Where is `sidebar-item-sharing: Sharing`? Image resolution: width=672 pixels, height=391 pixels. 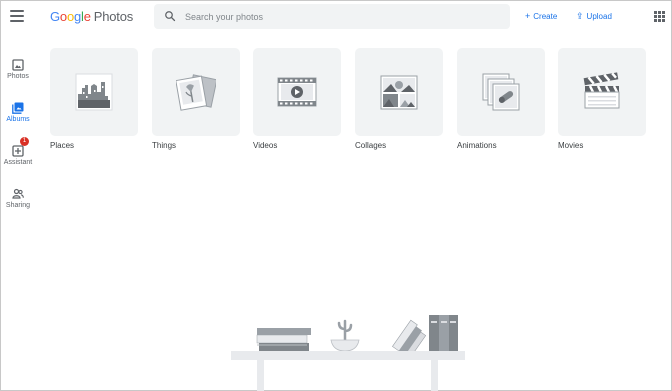 sidebar-item-sharing: Sharing is located at coordinates (18, 198).